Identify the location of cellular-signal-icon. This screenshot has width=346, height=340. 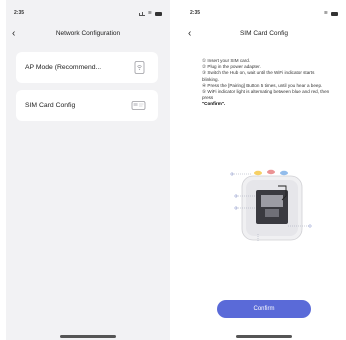
(141, 13).